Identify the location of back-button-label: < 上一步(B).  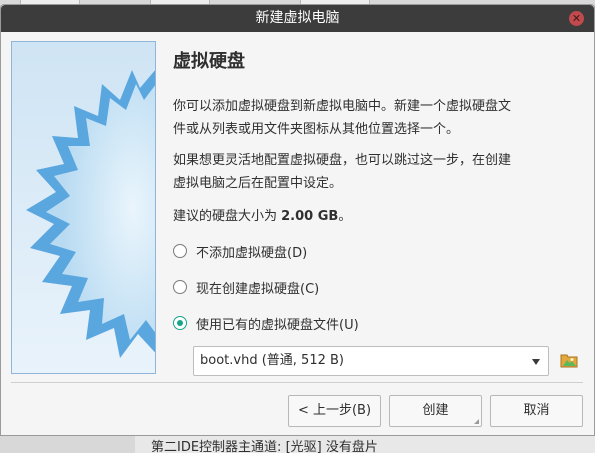
(334, 410).